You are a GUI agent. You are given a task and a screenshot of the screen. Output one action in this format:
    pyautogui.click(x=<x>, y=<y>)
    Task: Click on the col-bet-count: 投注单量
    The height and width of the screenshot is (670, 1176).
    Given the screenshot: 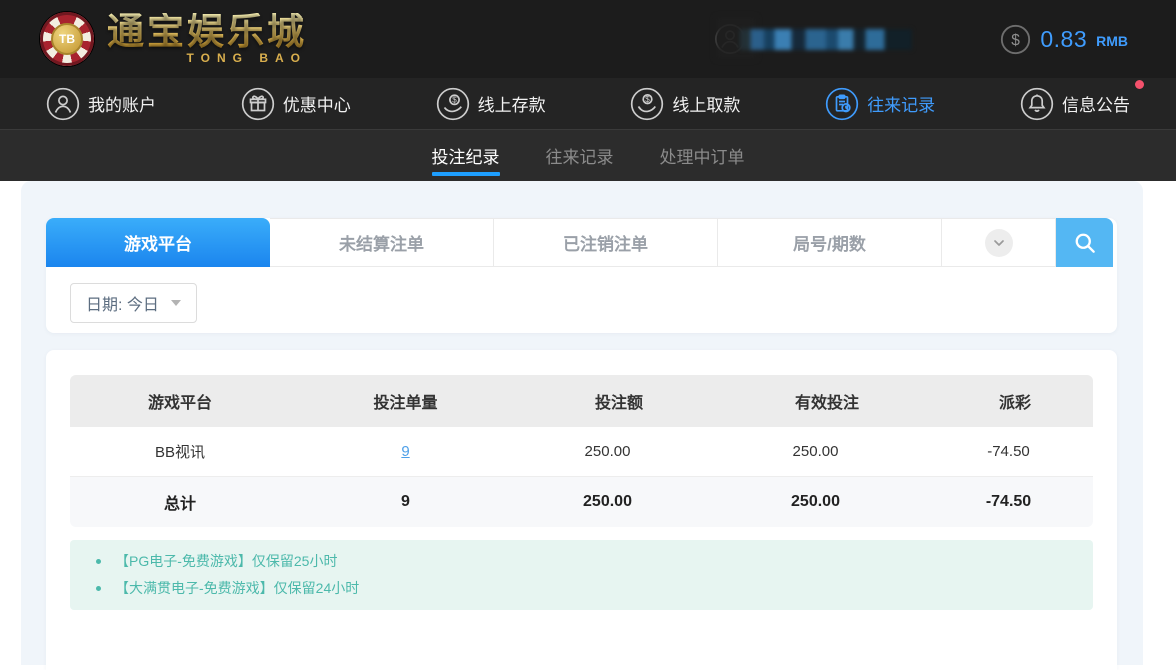 What is the action you would take?
    pyautogui.click(x=405, y=401)
    